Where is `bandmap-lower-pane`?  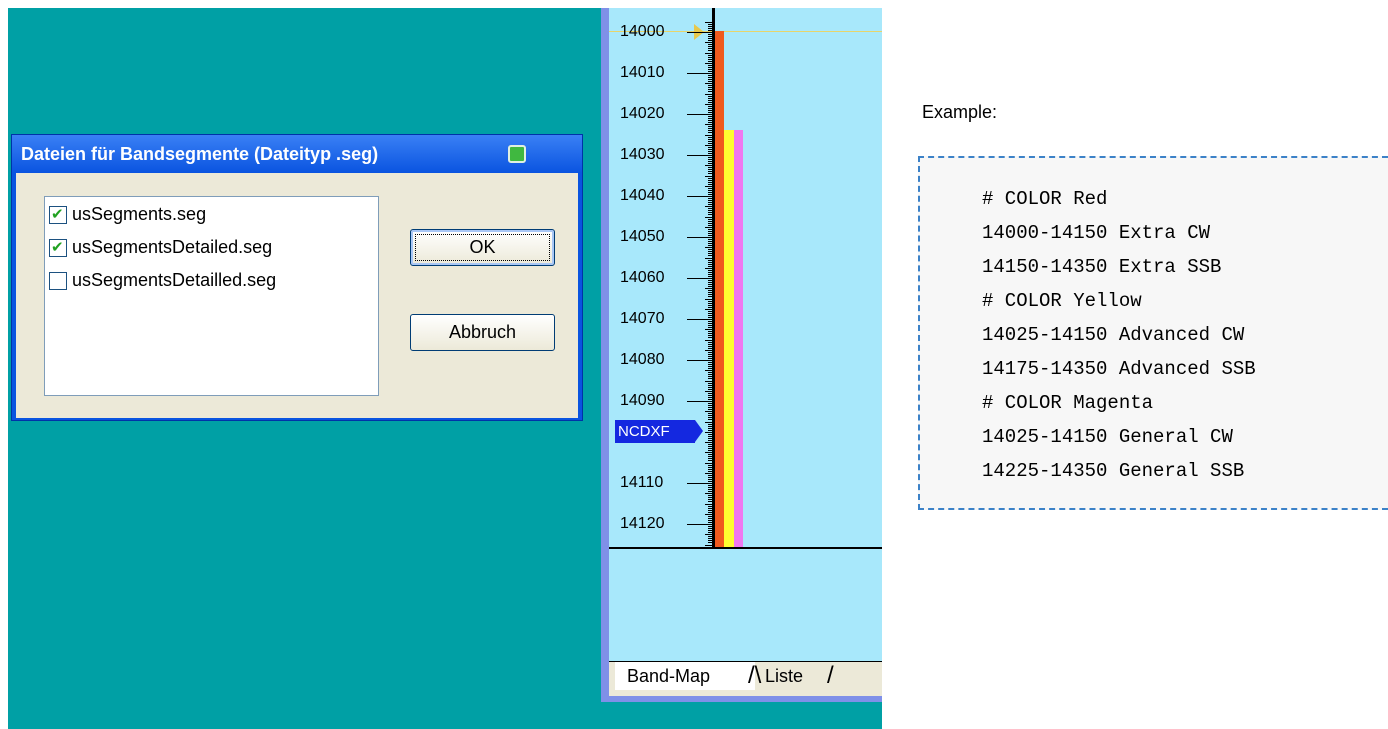 bandmap-lower-pane is located at coordinates (745, 605).